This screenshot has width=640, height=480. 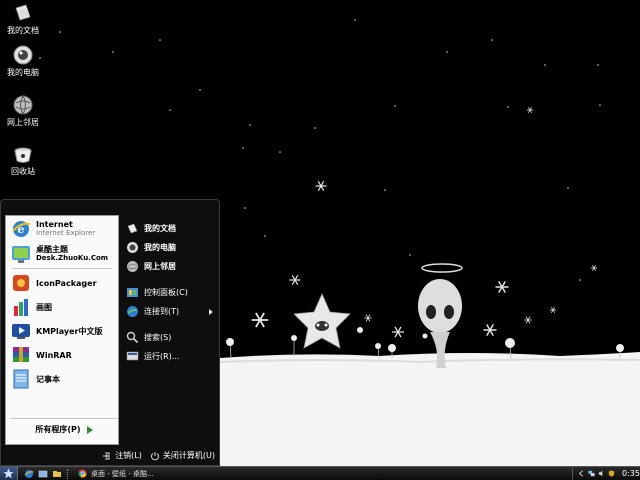 I want to click on ie-icon: e, so click(x=21, y=229).